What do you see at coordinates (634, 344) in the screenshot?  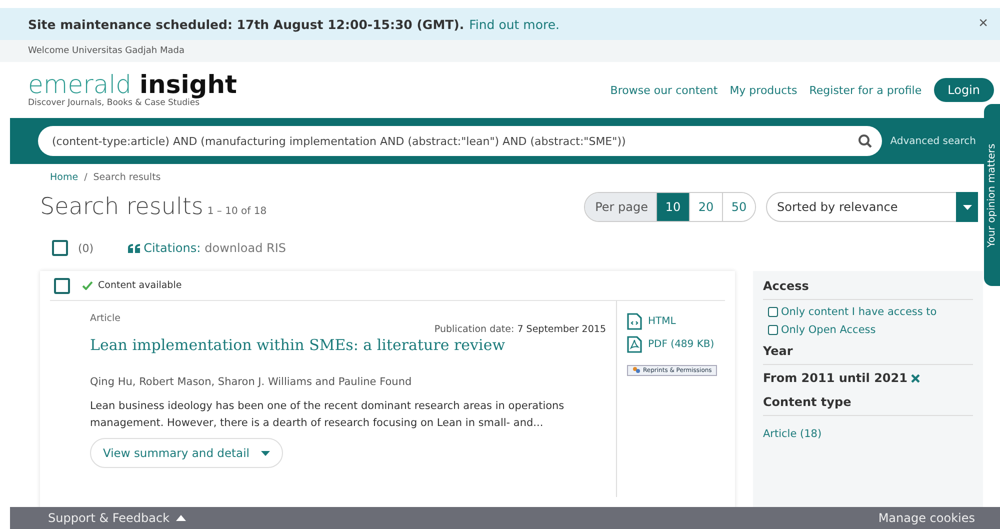 I see `pdf-file-icon` at bounding box center [634, 344].